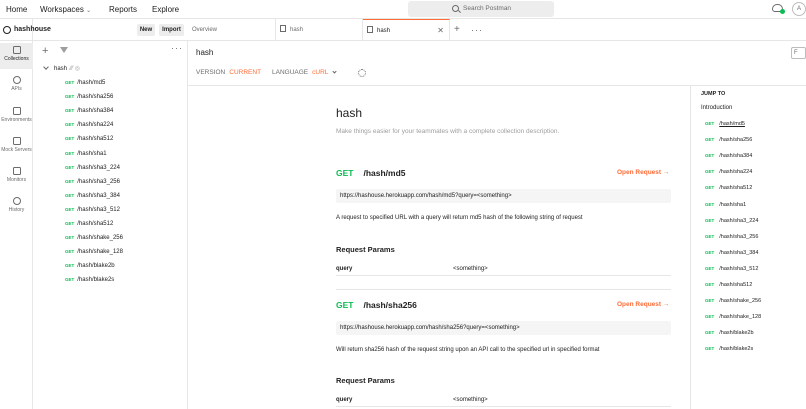  Describe the element at coordinates (123, 9) in the screenshot. I see `nav-reports: Reports` at that location.